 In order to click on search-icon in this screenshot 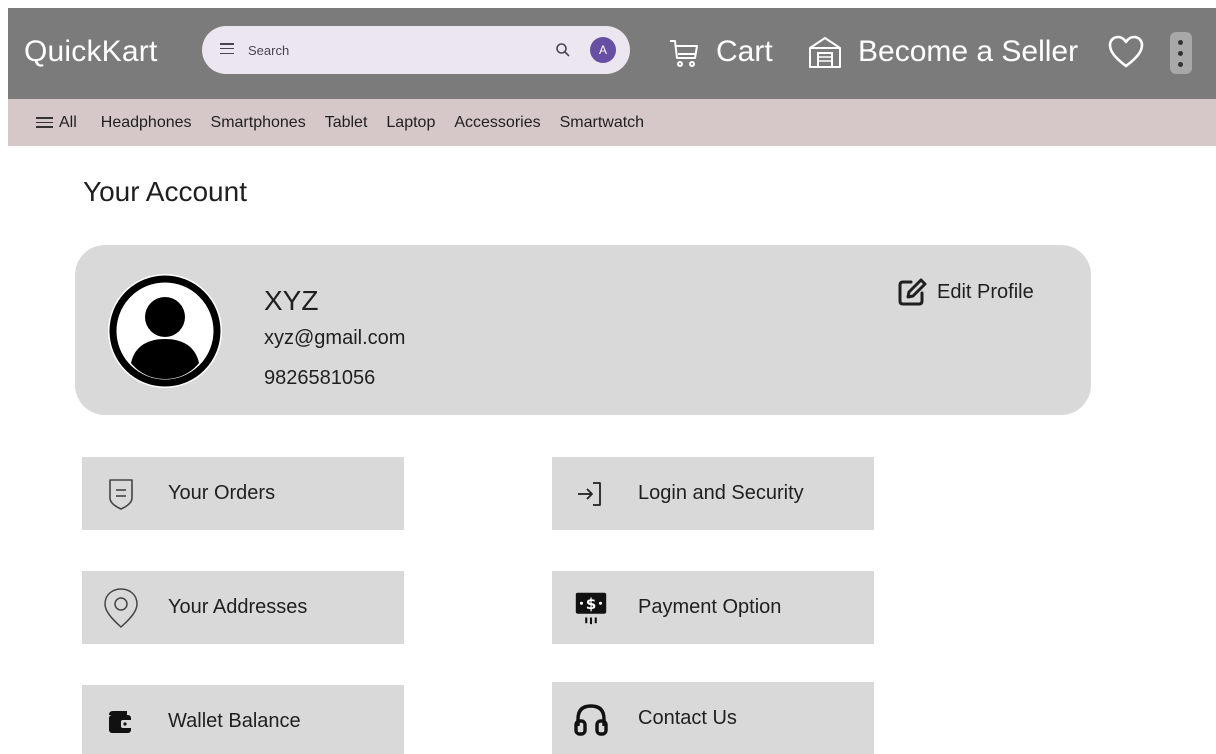, I will do `click(563, 50)`.